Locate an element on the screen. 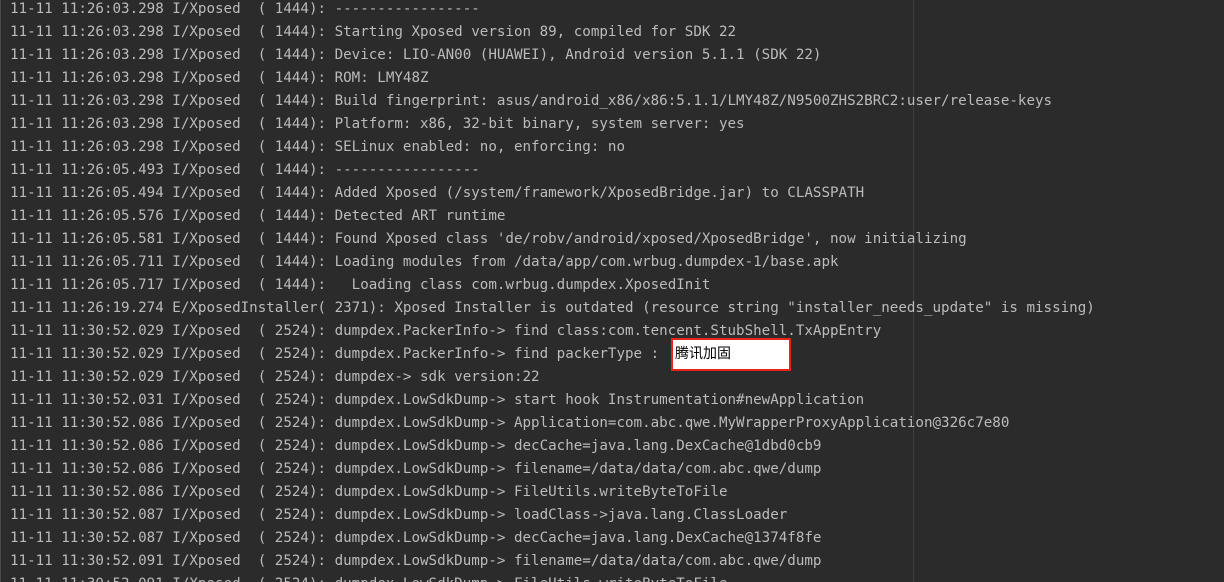  highlight-annotation-box: 腾讯加固 is located at coordinates (731, 354).